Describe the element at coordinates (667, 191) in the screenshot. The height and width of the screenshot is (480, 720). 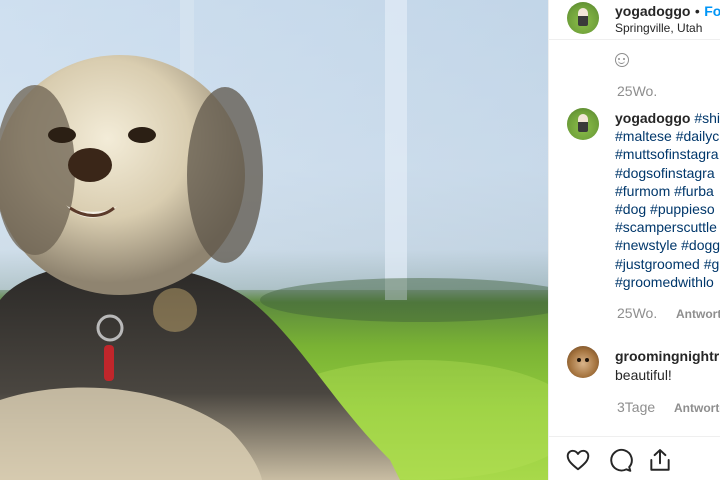
I see `hashtag-line: #furmom #furba` at that location.